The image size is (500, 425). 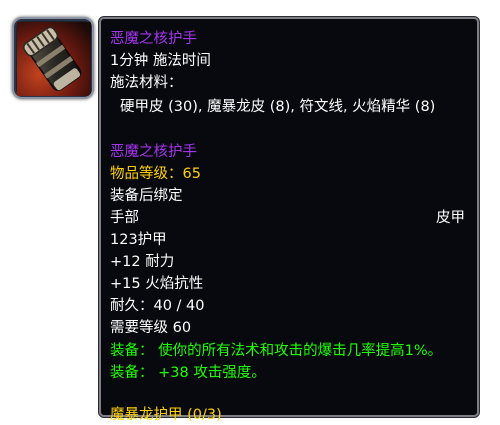 I want to click on slot-row: 手部 皮甲, so click(x=287, y=218).